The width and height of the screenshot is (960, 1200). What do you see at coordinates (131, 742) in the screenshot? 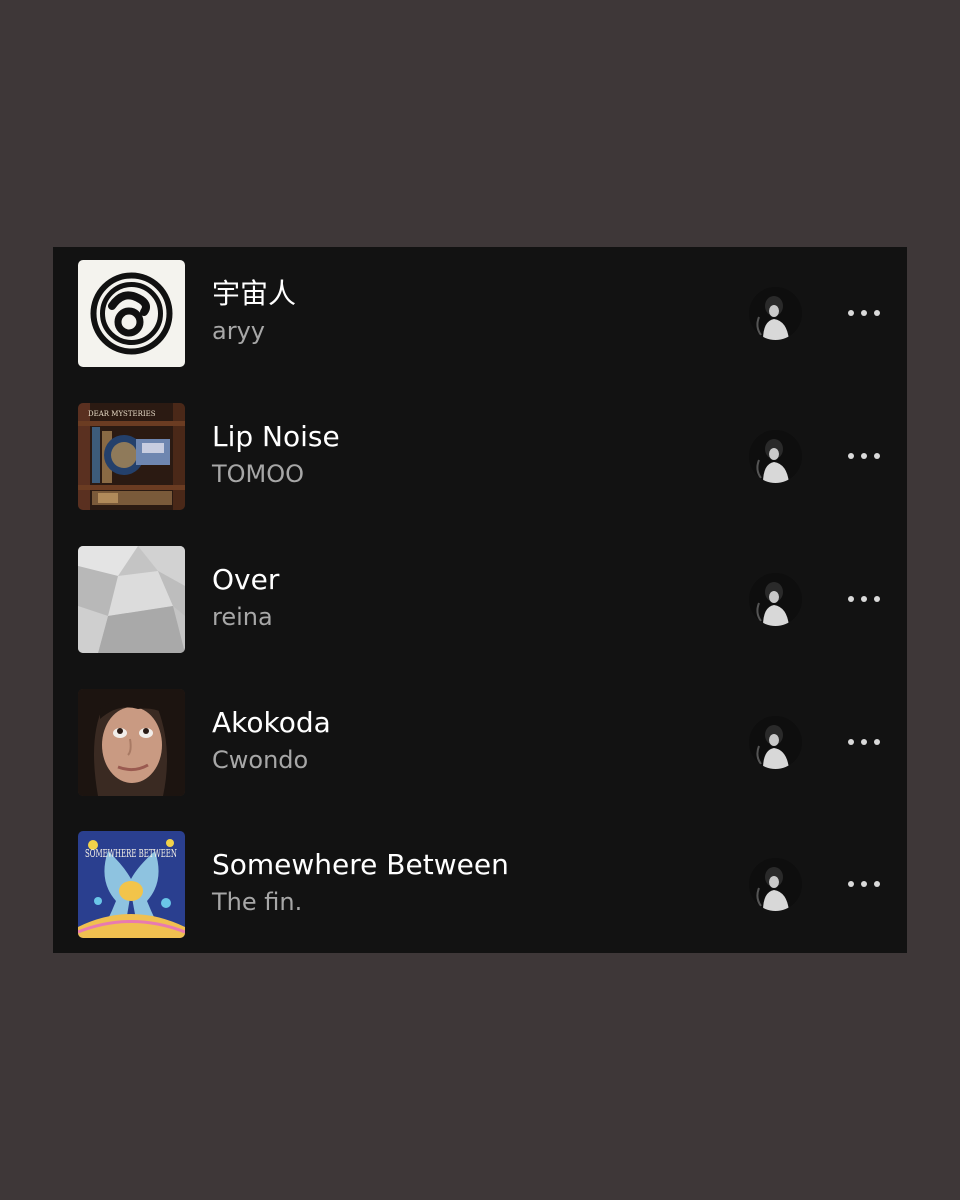
I see `face-photo-artwork` at bounding box center [131, 742].